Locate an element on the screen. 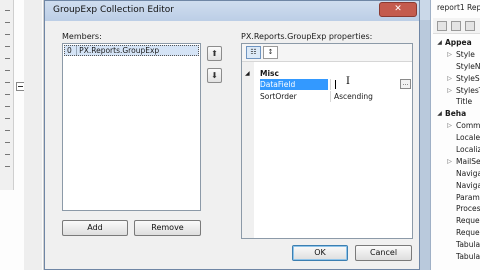  ok-button: OK is located at coordinates (320, 253).